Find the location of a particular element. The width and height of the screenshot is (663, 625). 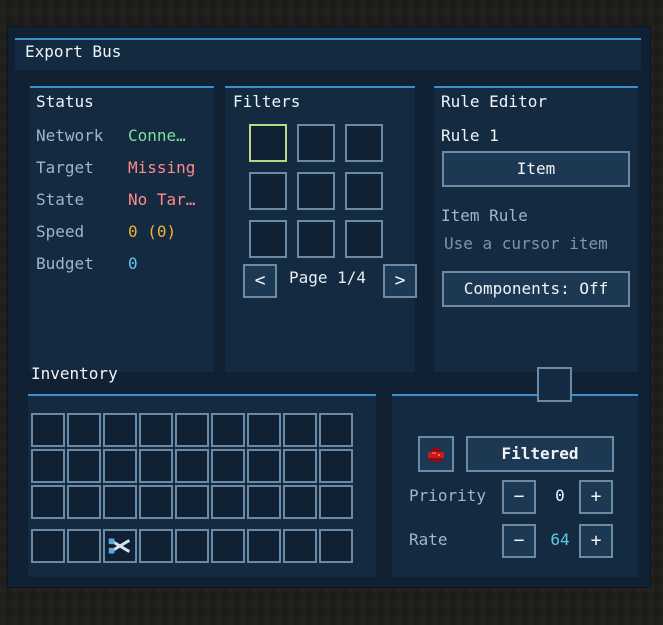

filter-mode-button: Filtered is located at coordinates (540, 454).